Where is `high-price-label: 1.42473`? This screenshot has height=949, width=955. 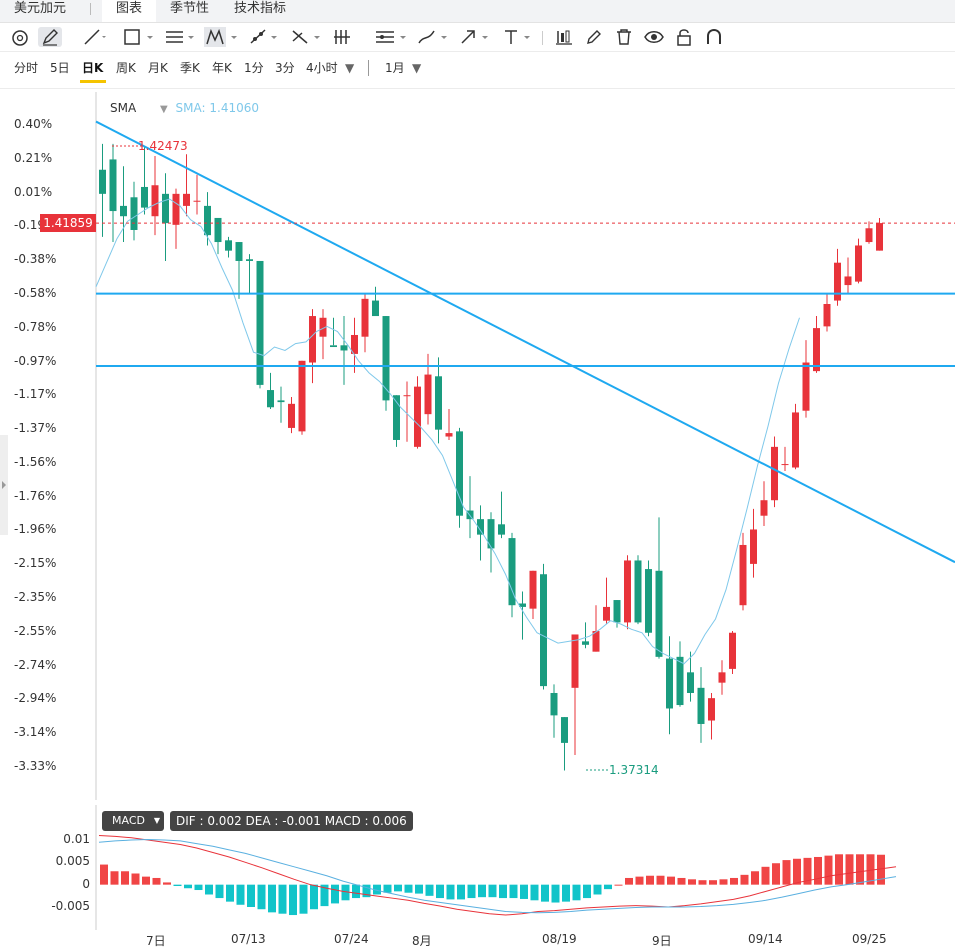
high-price-label: 1.42473 is located at coordinates (163, 146).